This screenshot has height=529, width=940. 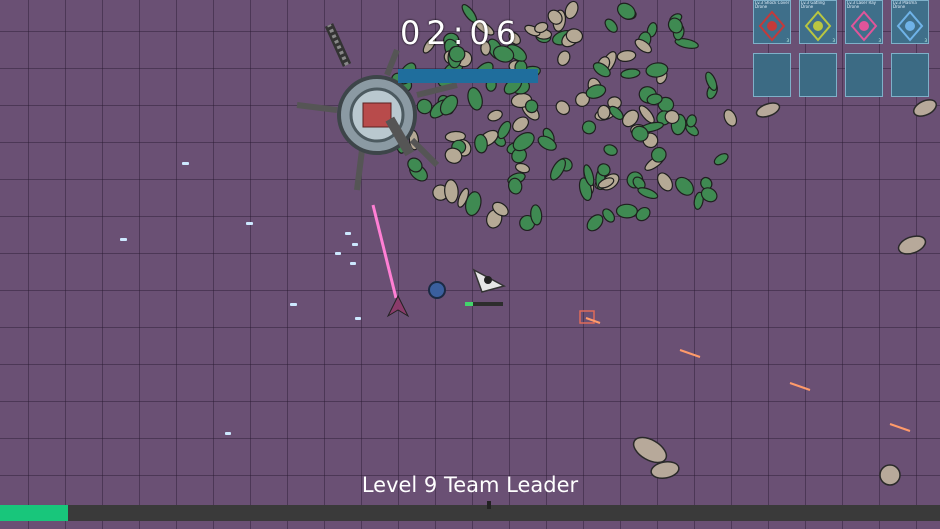 What do you see at coordinates (437, 290) in the screenshot?
I see `plasma-drone` at bounding box center [437, 290].